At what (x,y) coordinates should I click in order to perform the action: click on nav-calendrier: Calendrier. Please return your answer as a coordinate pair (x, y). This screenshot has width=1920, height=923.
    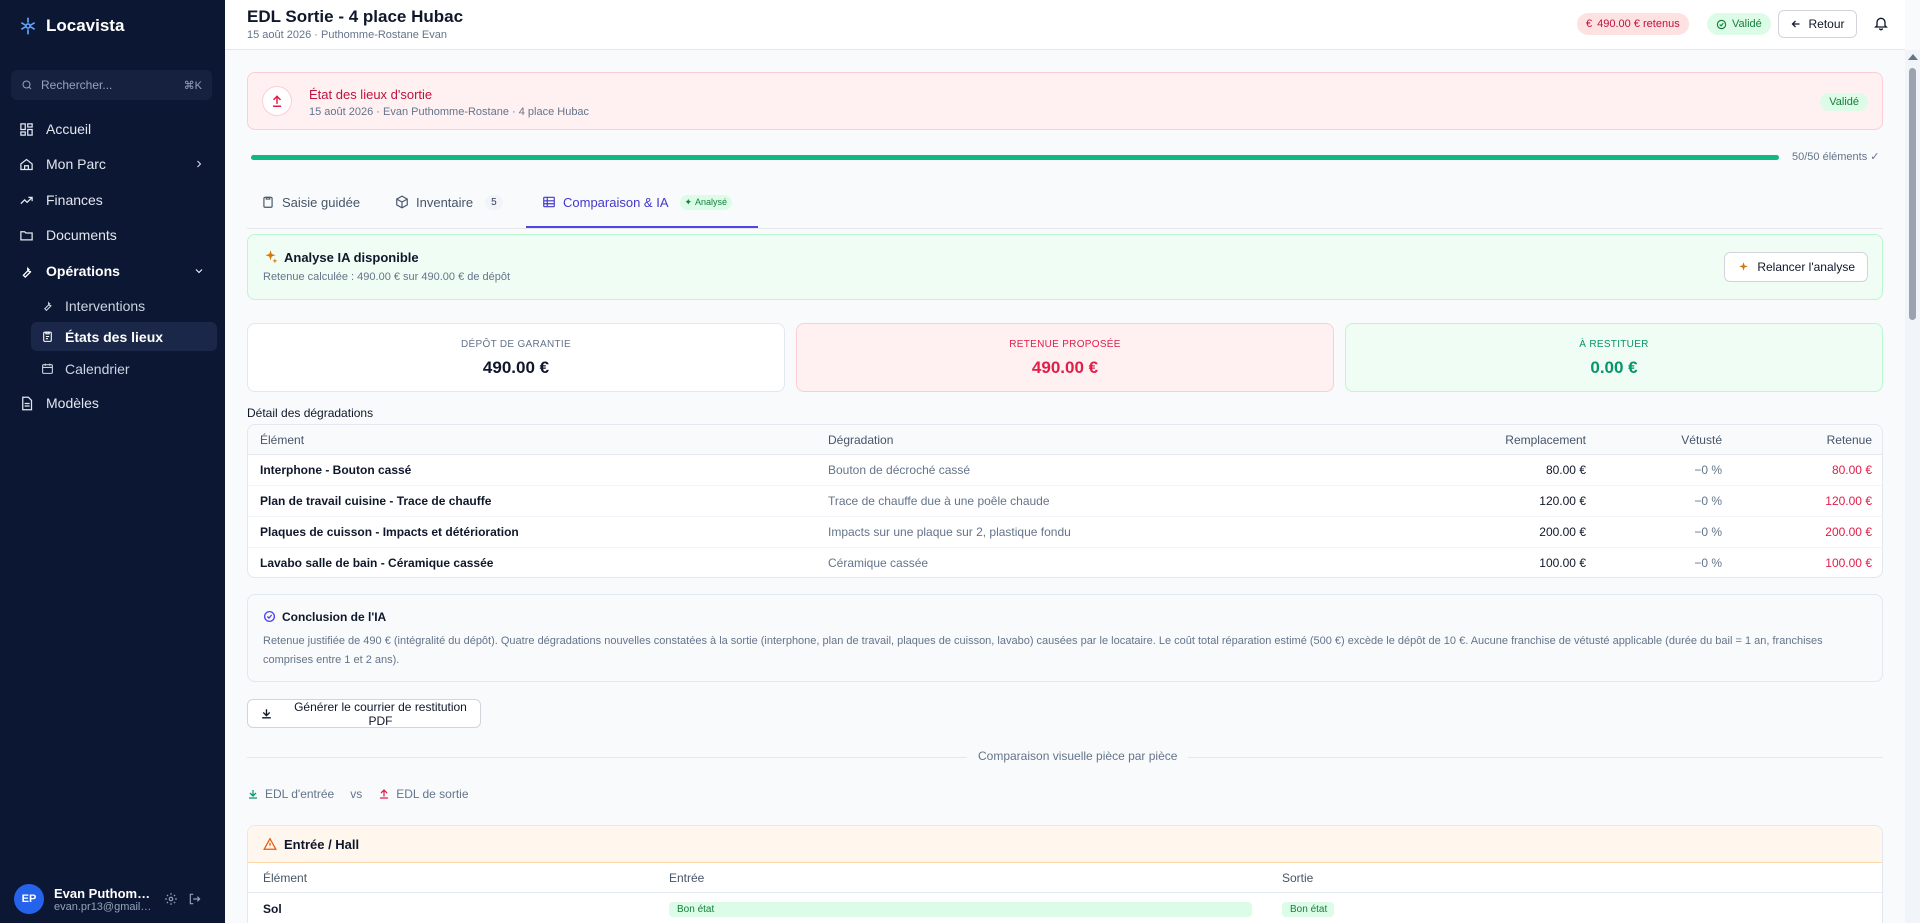
    Looking at the image, I should click on (124, 368).